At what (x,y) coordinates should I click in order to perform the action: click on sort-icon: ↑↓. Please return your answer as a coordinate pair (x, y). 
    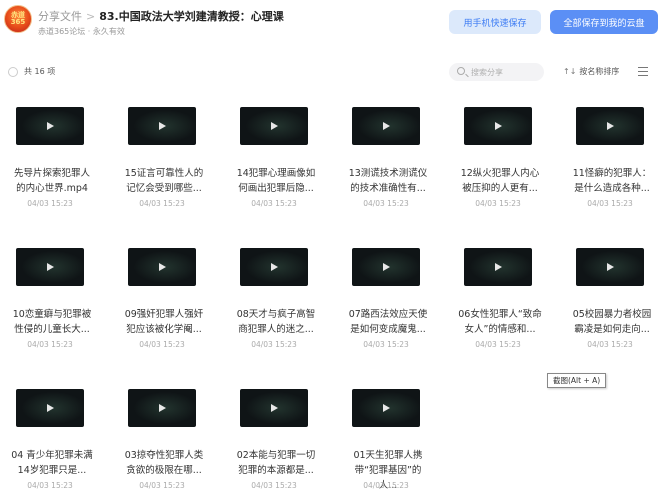
    Looking at the image, I should click on (570, 71).